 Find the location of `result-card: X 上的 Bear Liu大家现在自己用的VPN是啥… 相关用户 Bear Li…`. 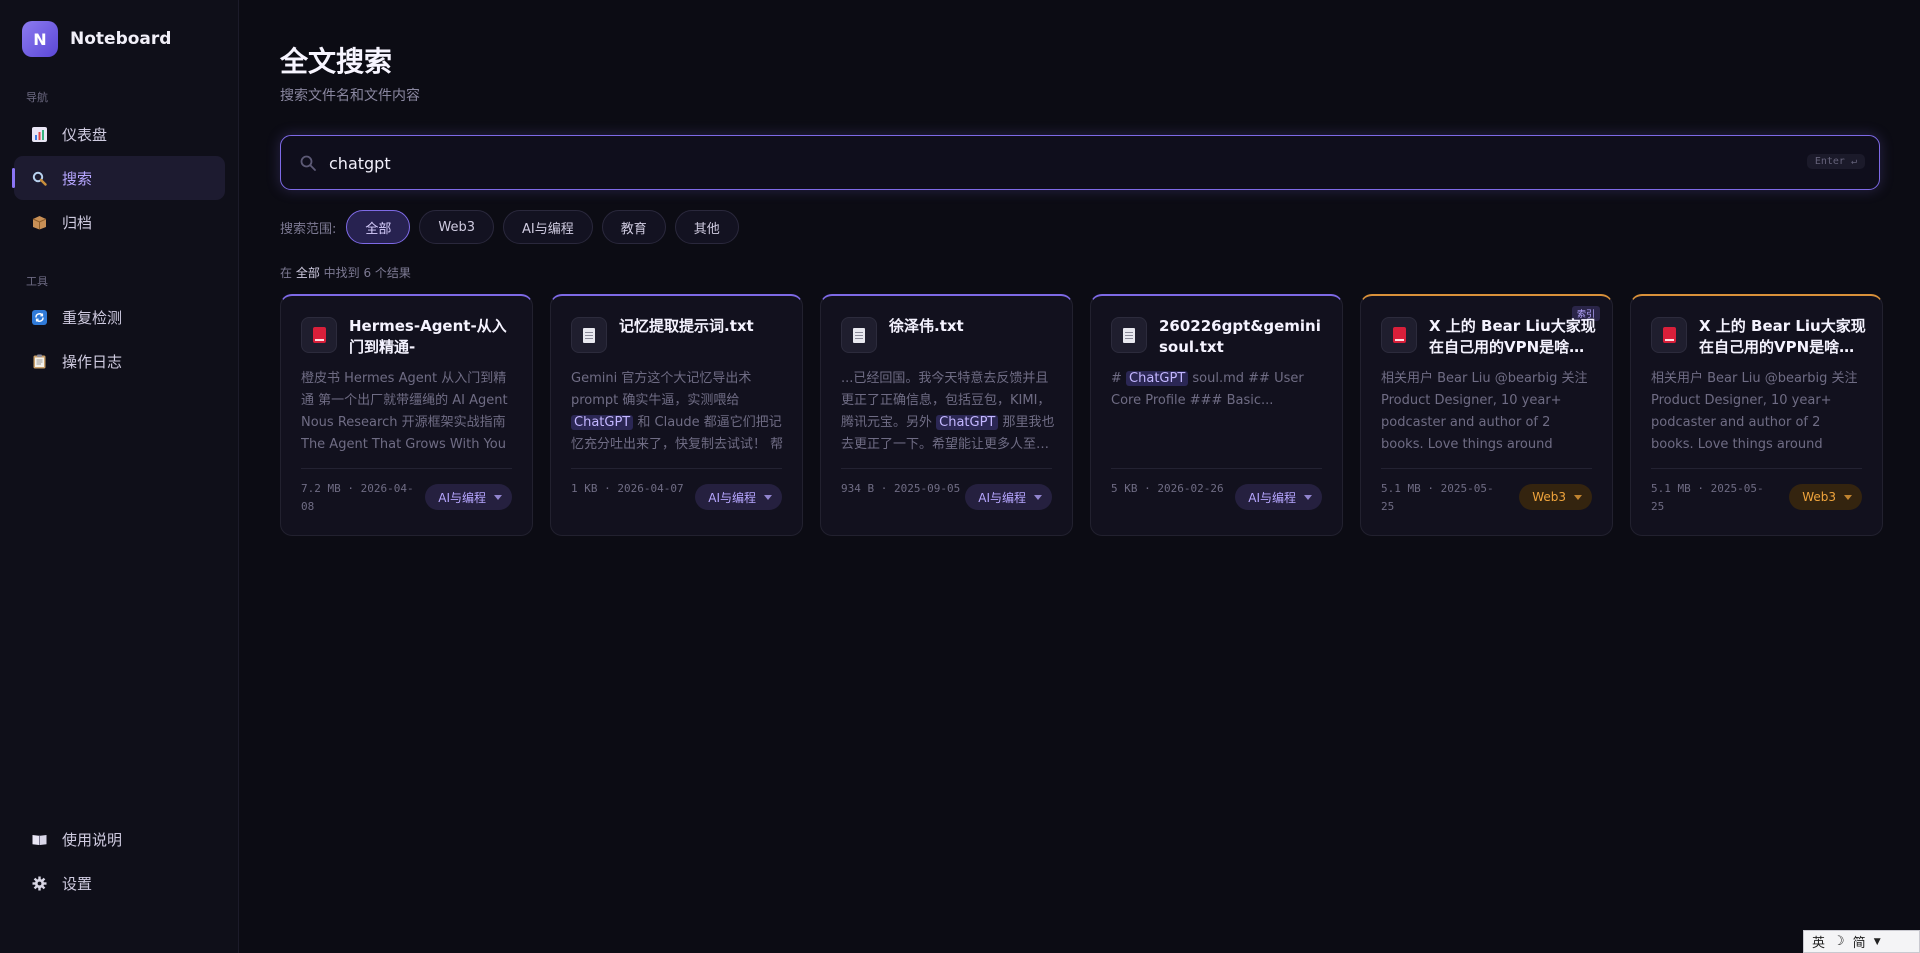

result-card: X 上的 Bear Liu大家现在自己用的VPN是啥… 相关用户 Bear Li… is located at coordinates (1756, 415).